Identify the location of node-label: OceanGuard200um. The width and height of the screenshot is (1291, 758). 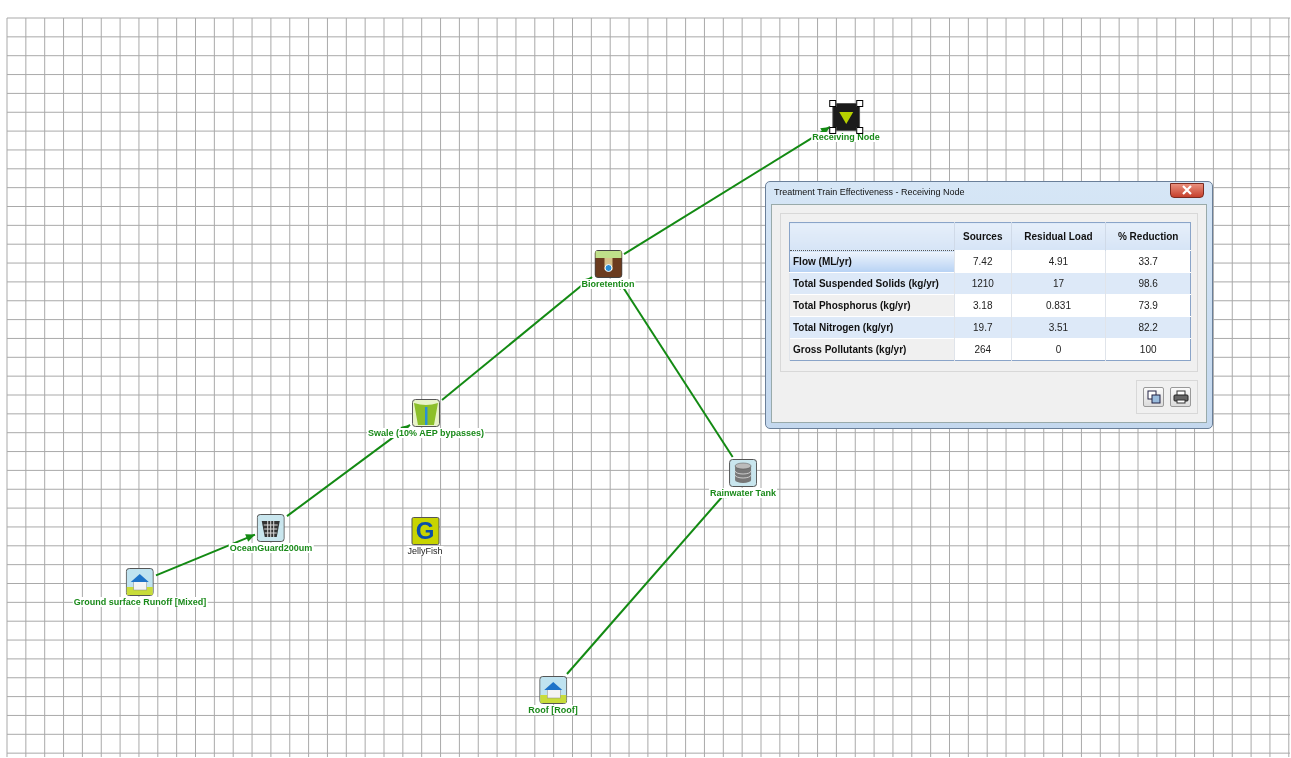
(271, 548).